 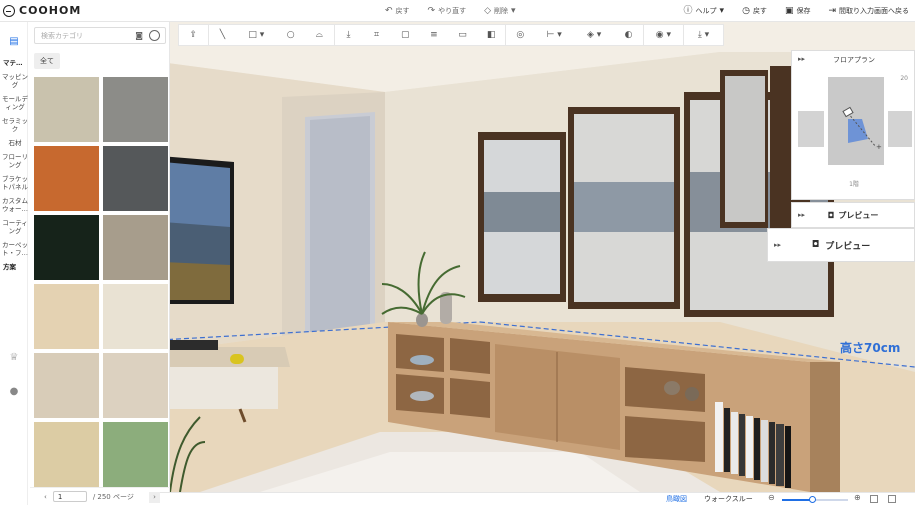 I want to click on materials-nav-icon: ▤, so click(x=14, y=41).